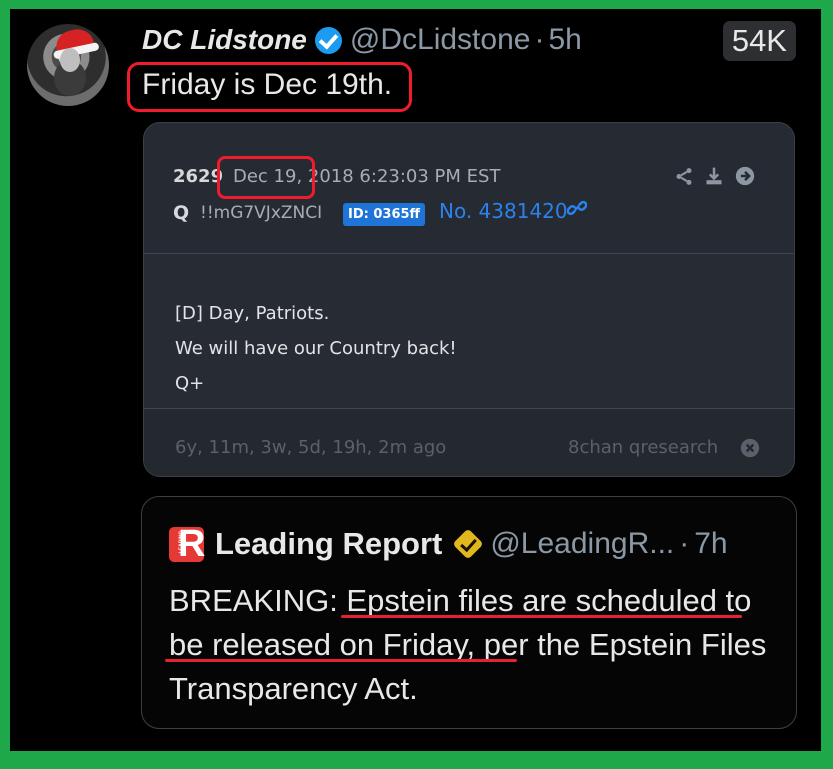  I want to click on arrow-right-circle-icon, so click(745, 176).